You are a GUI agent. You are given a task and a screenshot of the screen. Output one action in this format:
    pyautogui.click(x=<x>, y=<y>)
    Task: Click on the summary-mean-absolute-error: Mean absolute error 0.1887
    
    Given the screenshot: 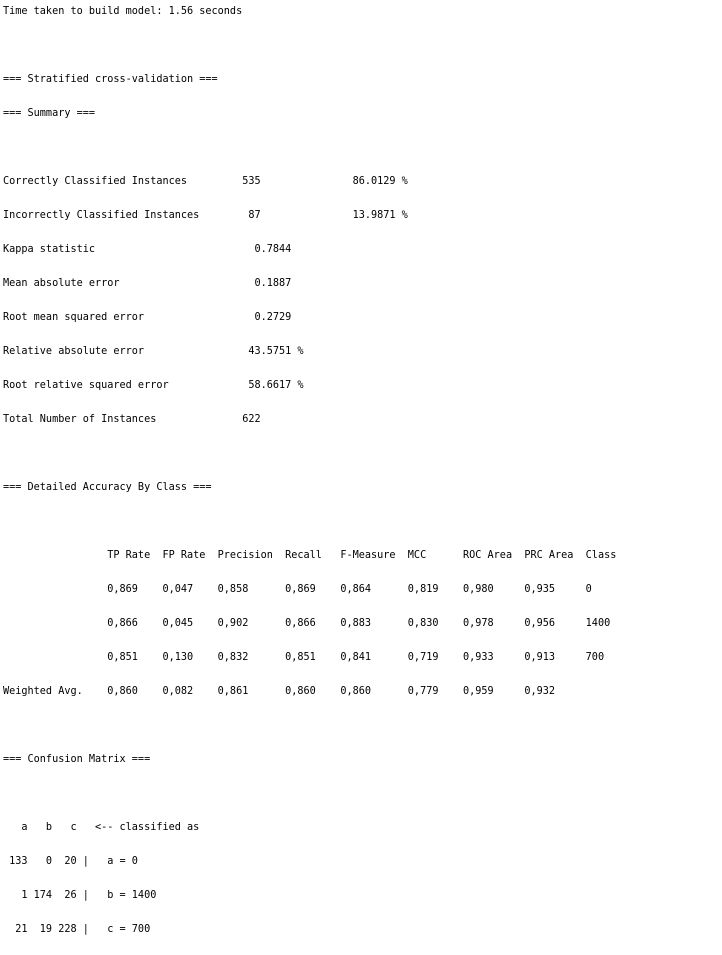 What is the action you would take?
    pyautogui.click(x=147, y=283)
    